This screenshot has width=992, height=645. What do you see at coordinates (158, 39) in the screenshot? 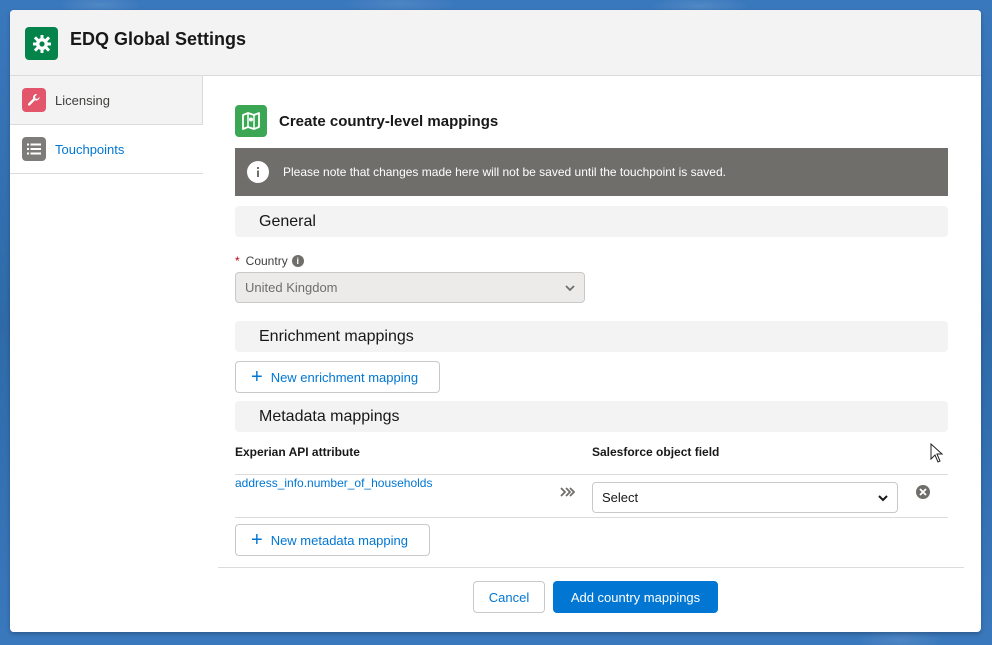
I see `page-title: EDQ Global Settings` at bounding box center [158, 39].